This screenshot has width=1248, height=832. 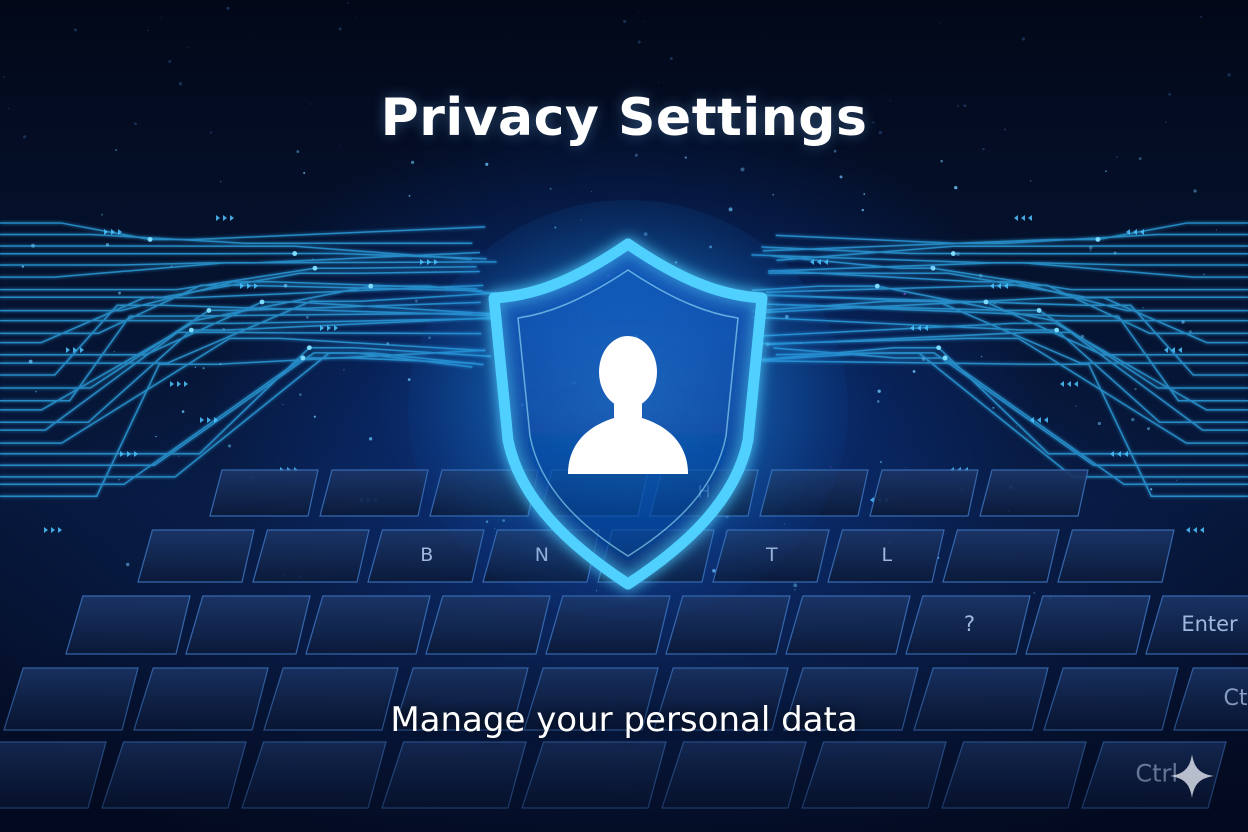 I want to click on page-subtitle: Manage your personal data, so click(x=624, y=720).